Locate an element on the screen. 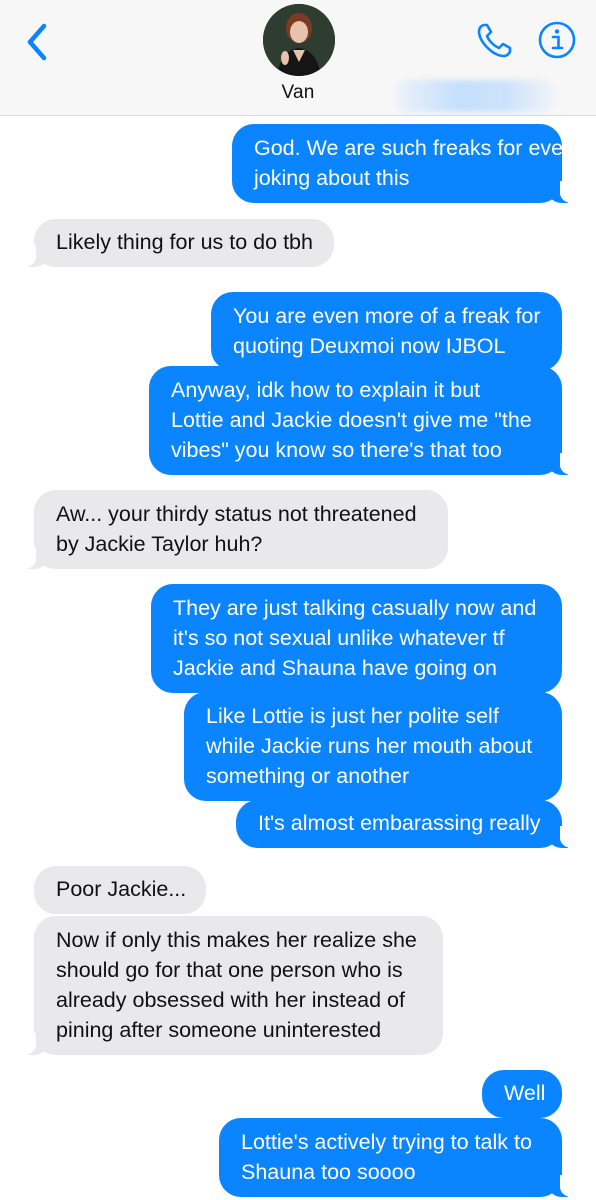 Image resolution: width=596 pixels, height=1200 pixels. message-text: You are even more of a freak for is located at coordinates (387, 316).